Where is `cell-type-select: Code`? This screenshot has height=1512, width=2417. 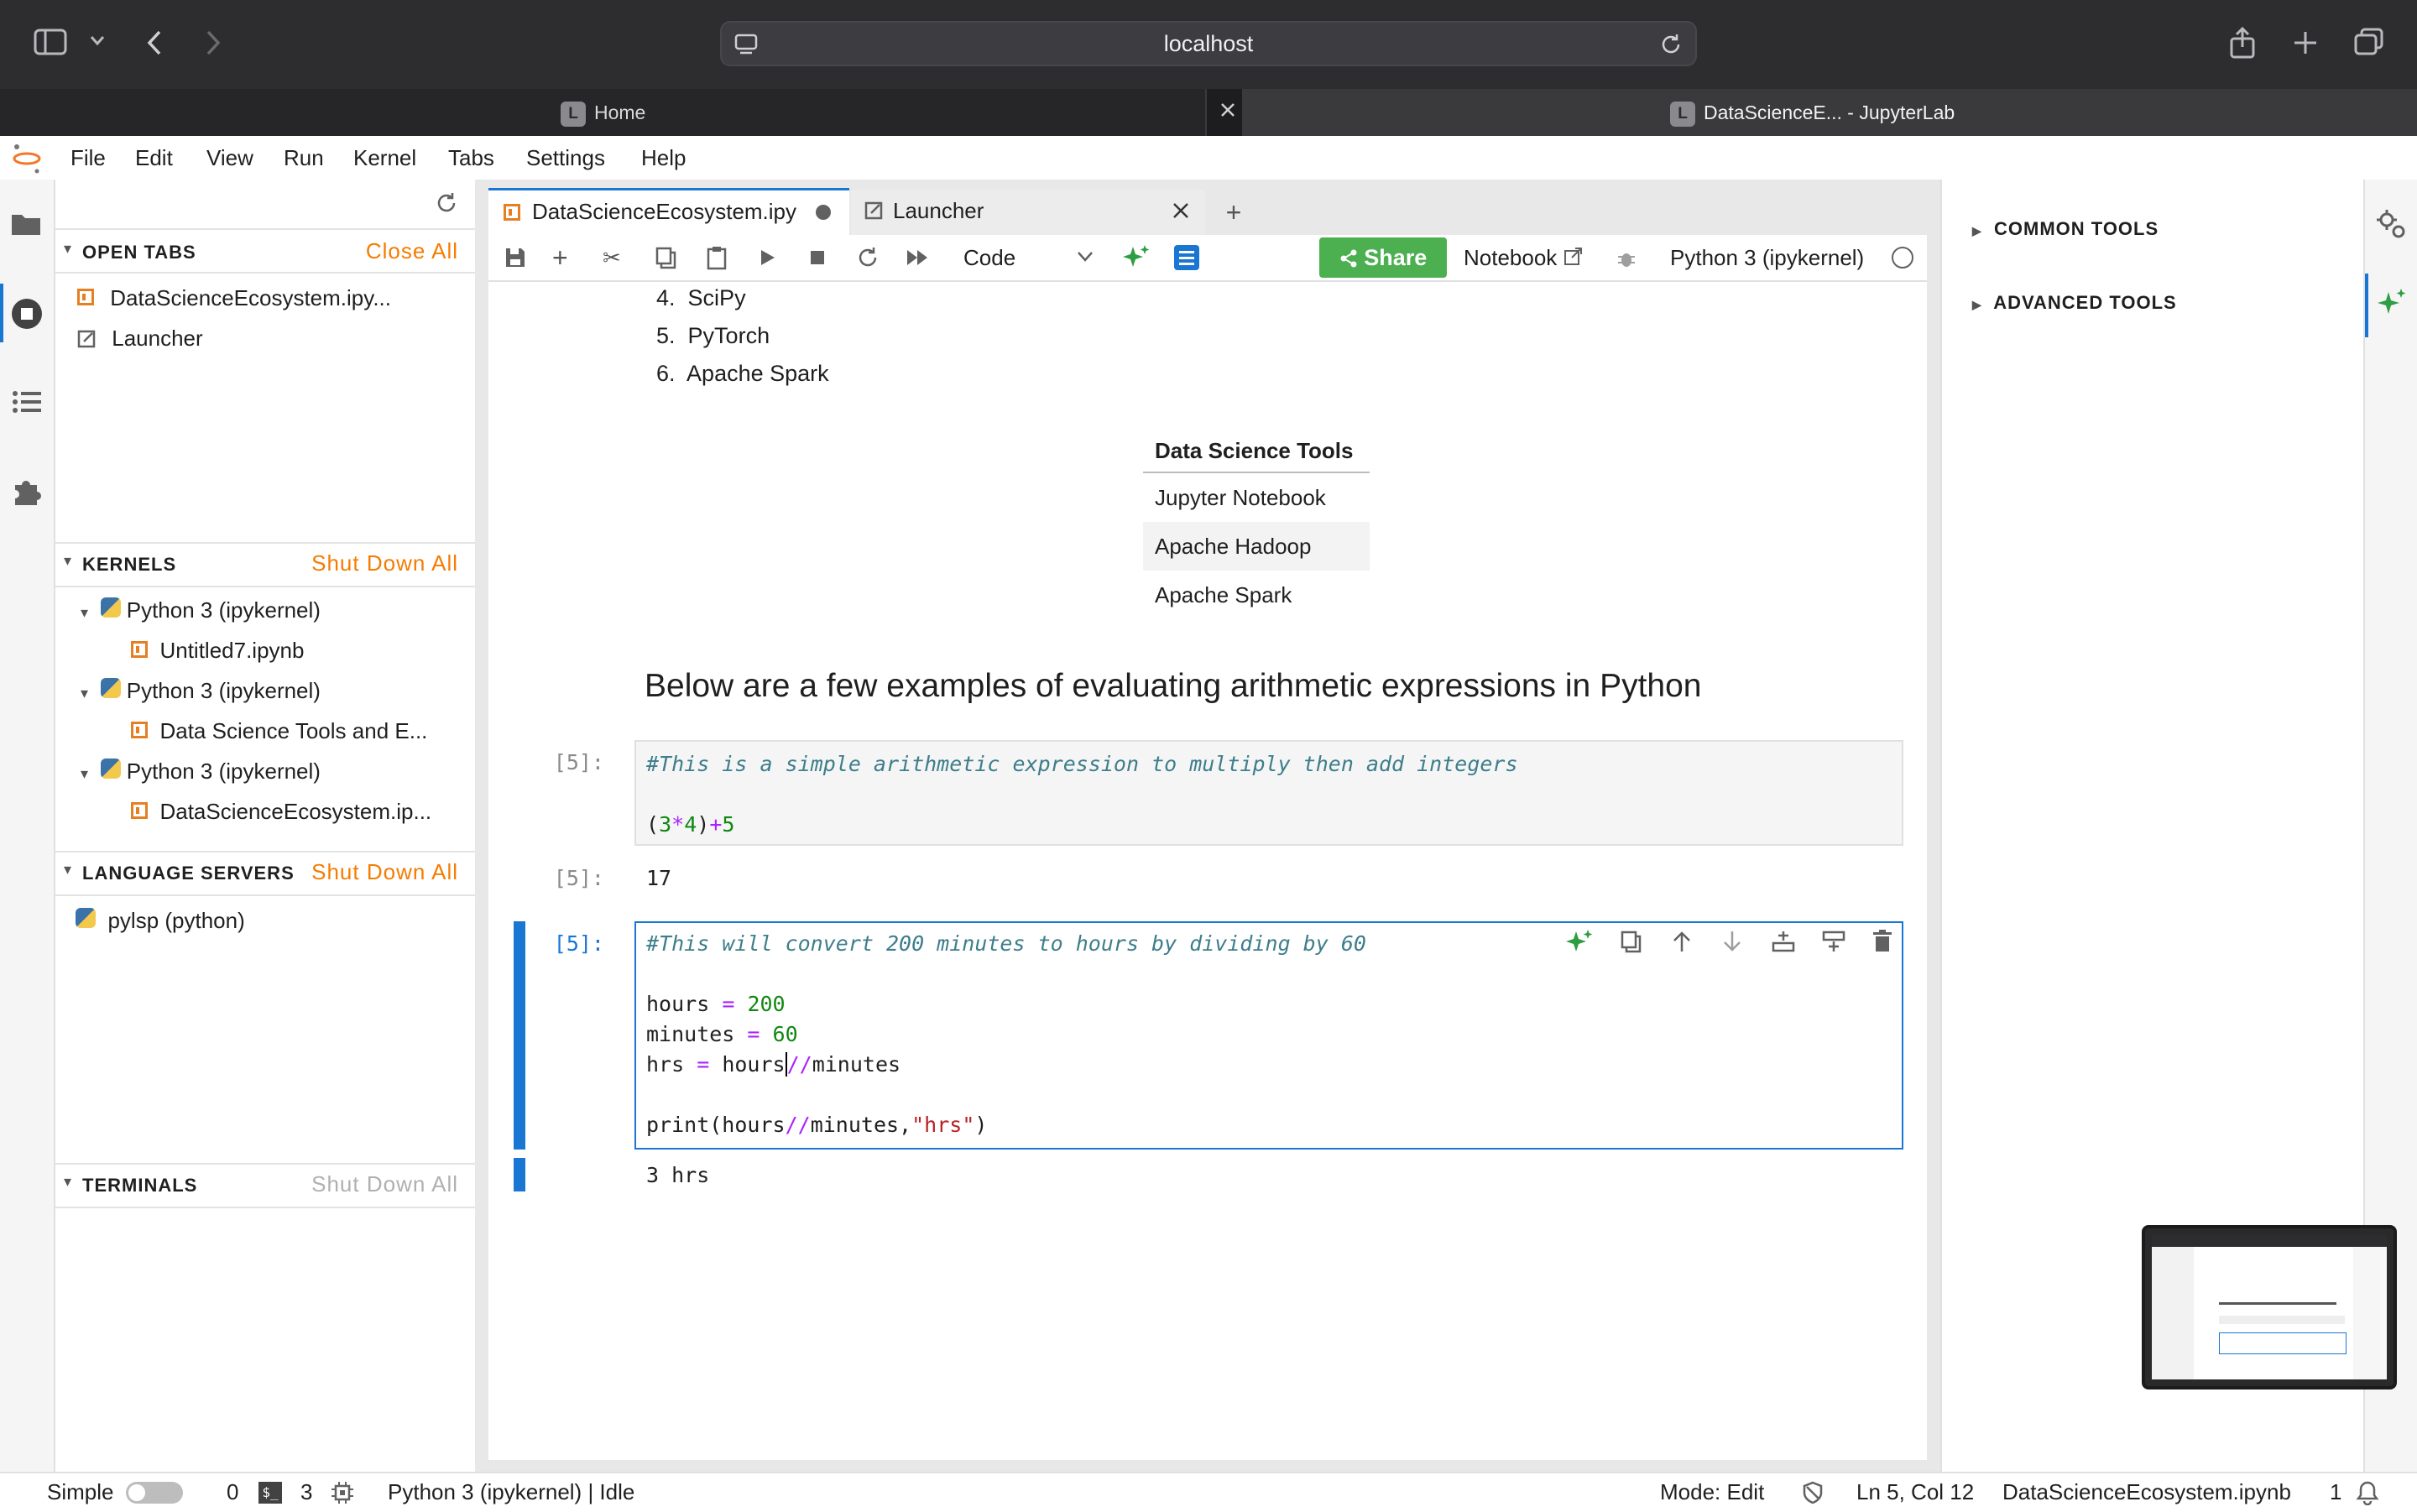 cell-type-select: Code is located at coordinates (989, 258).